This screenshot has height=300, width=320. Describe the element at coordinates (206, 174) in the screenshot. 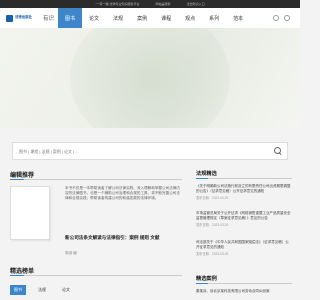

I see `laws-section-title: 法规精选` at that location.